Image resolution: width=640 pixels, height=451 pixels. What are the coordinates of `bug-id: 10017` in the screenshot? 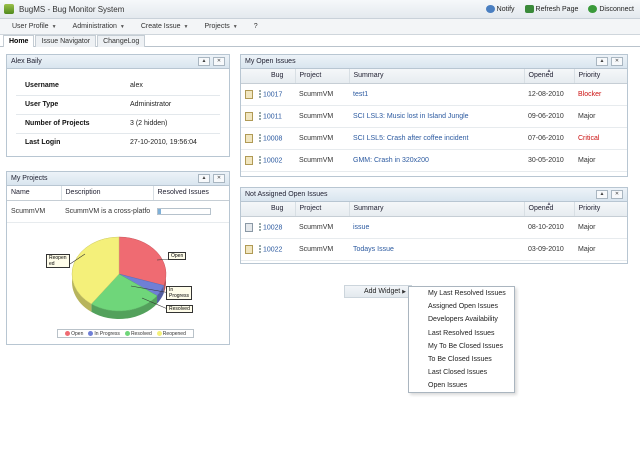 It's located at (272, 94).